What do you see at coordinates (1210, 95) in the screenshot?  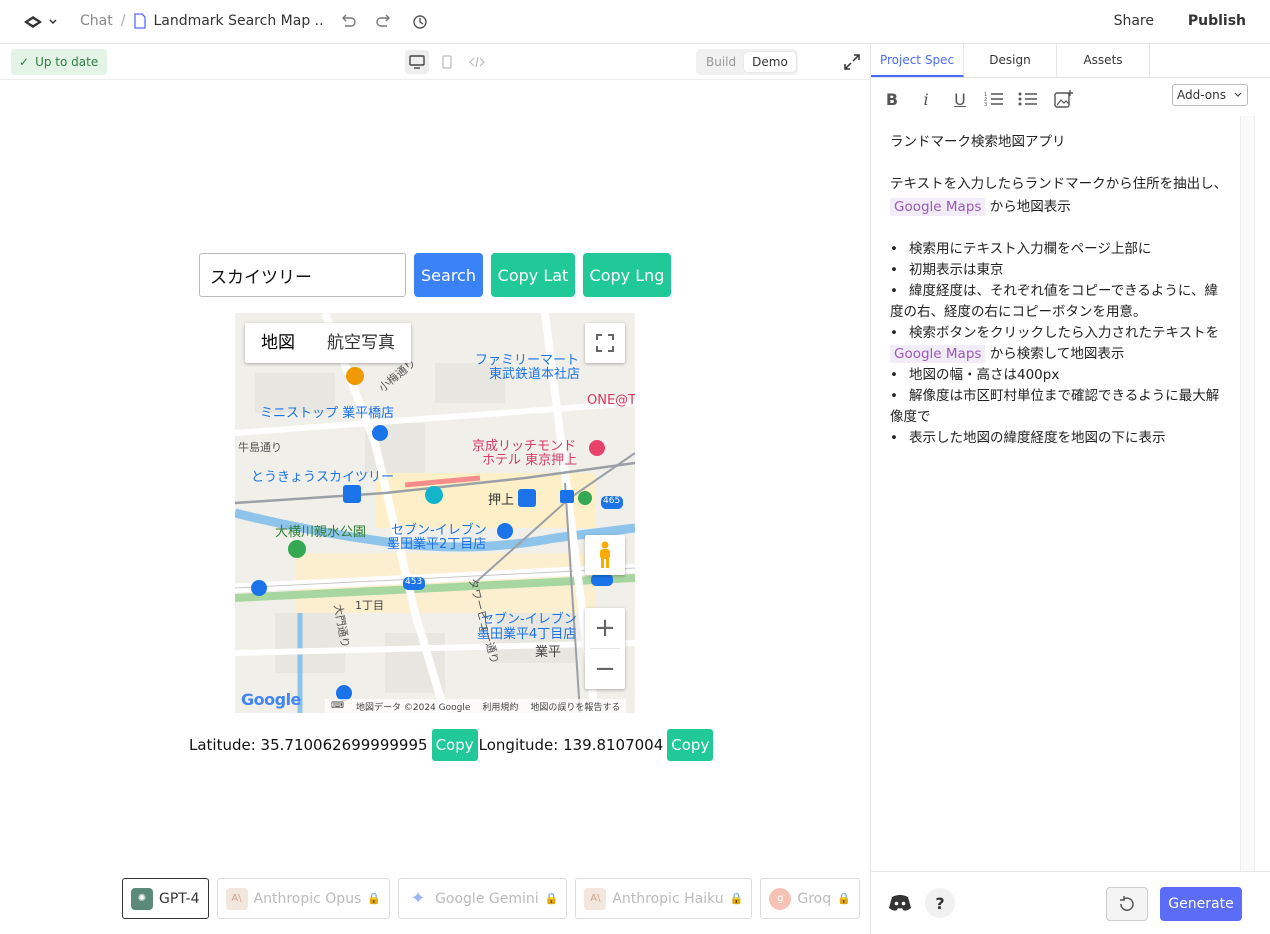 I see `addons-select: Add-ons` at bounding box center [1210, 95].